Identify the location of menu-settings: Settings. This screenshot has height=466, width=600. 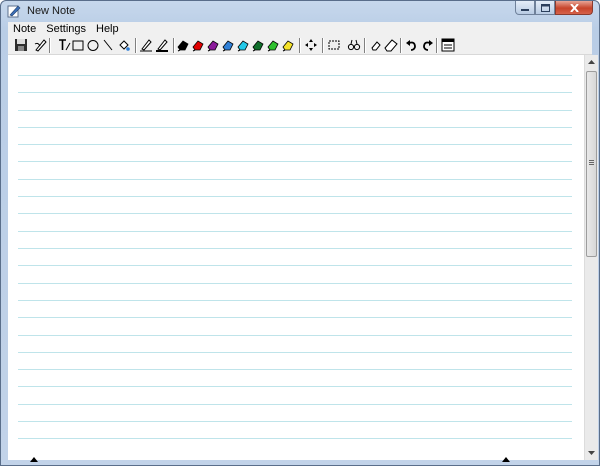
(66, 29).